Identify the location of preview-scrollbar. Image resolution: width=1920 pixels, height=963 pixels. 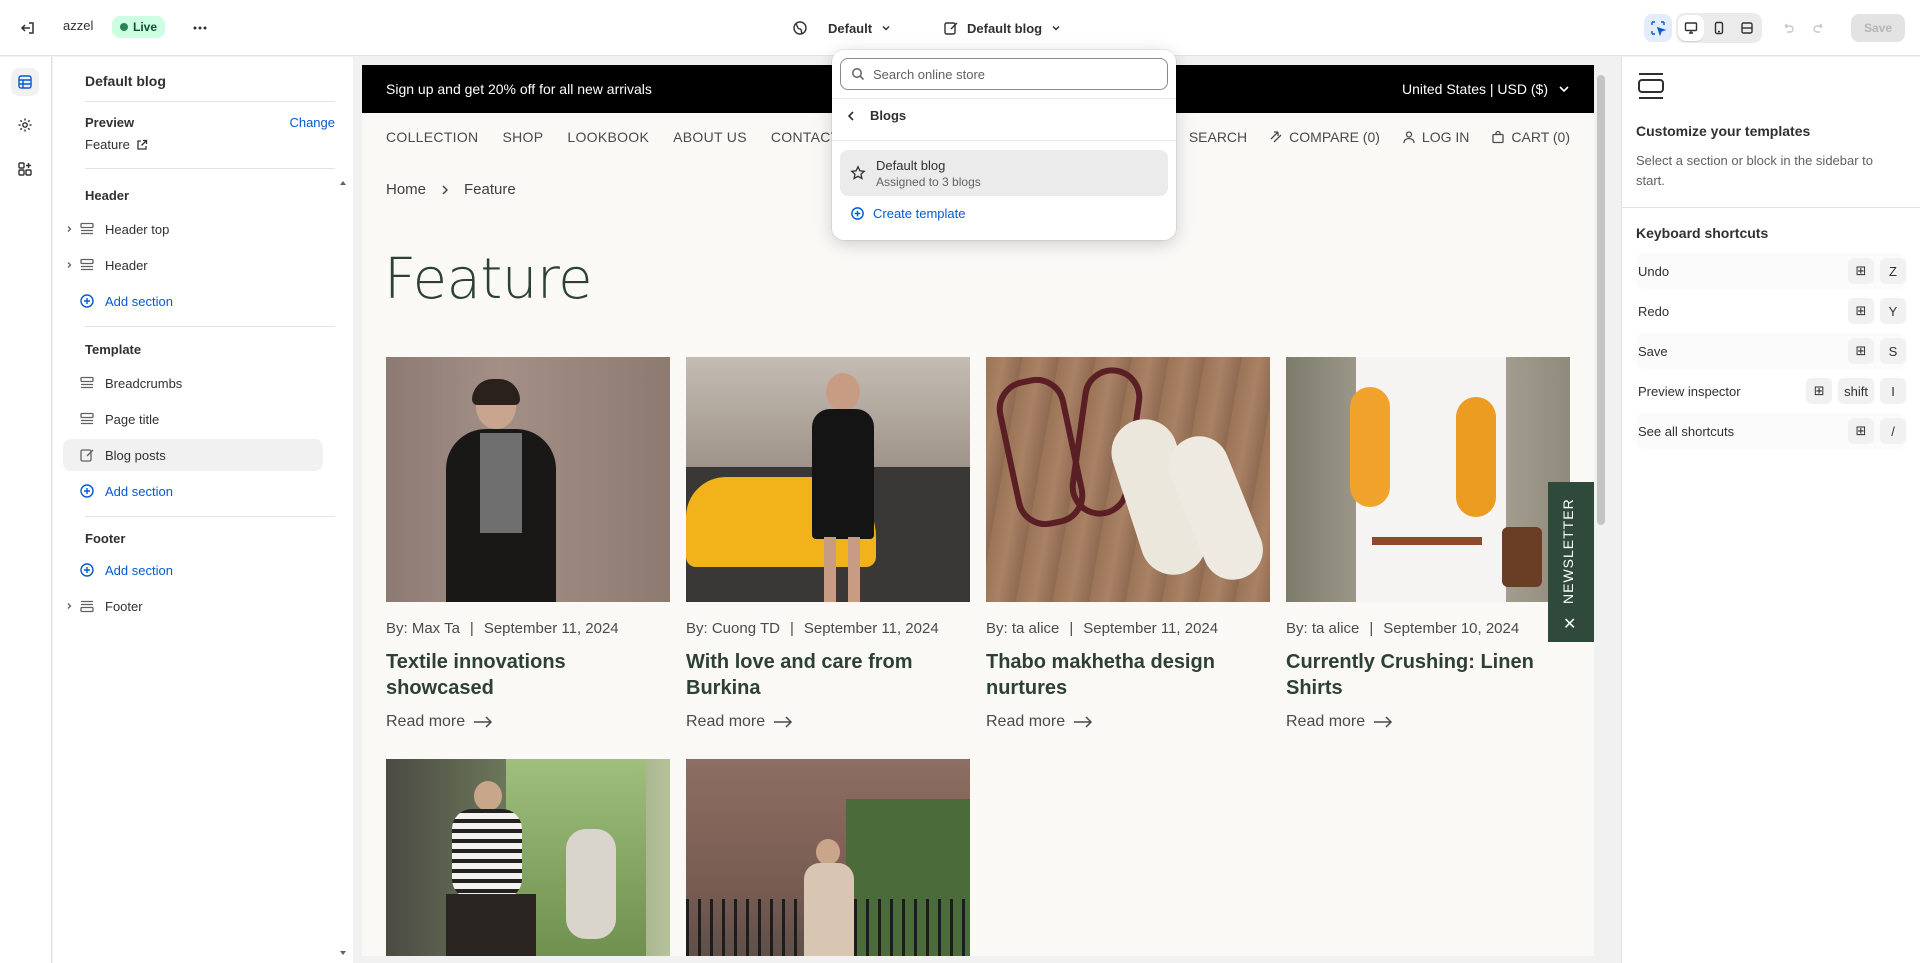
(1601, 510).